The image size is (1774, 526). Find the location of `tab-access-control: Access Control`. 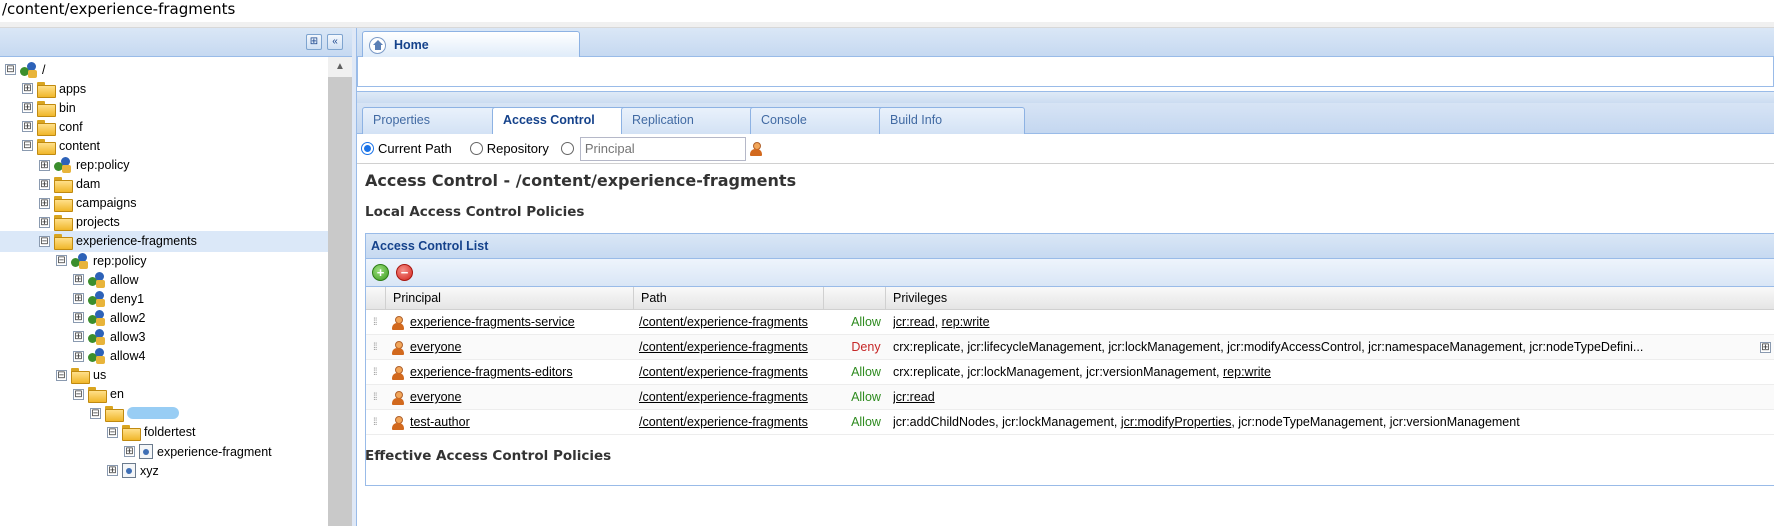

tab-access-control: Access Control is located at coordinates (565, 121).